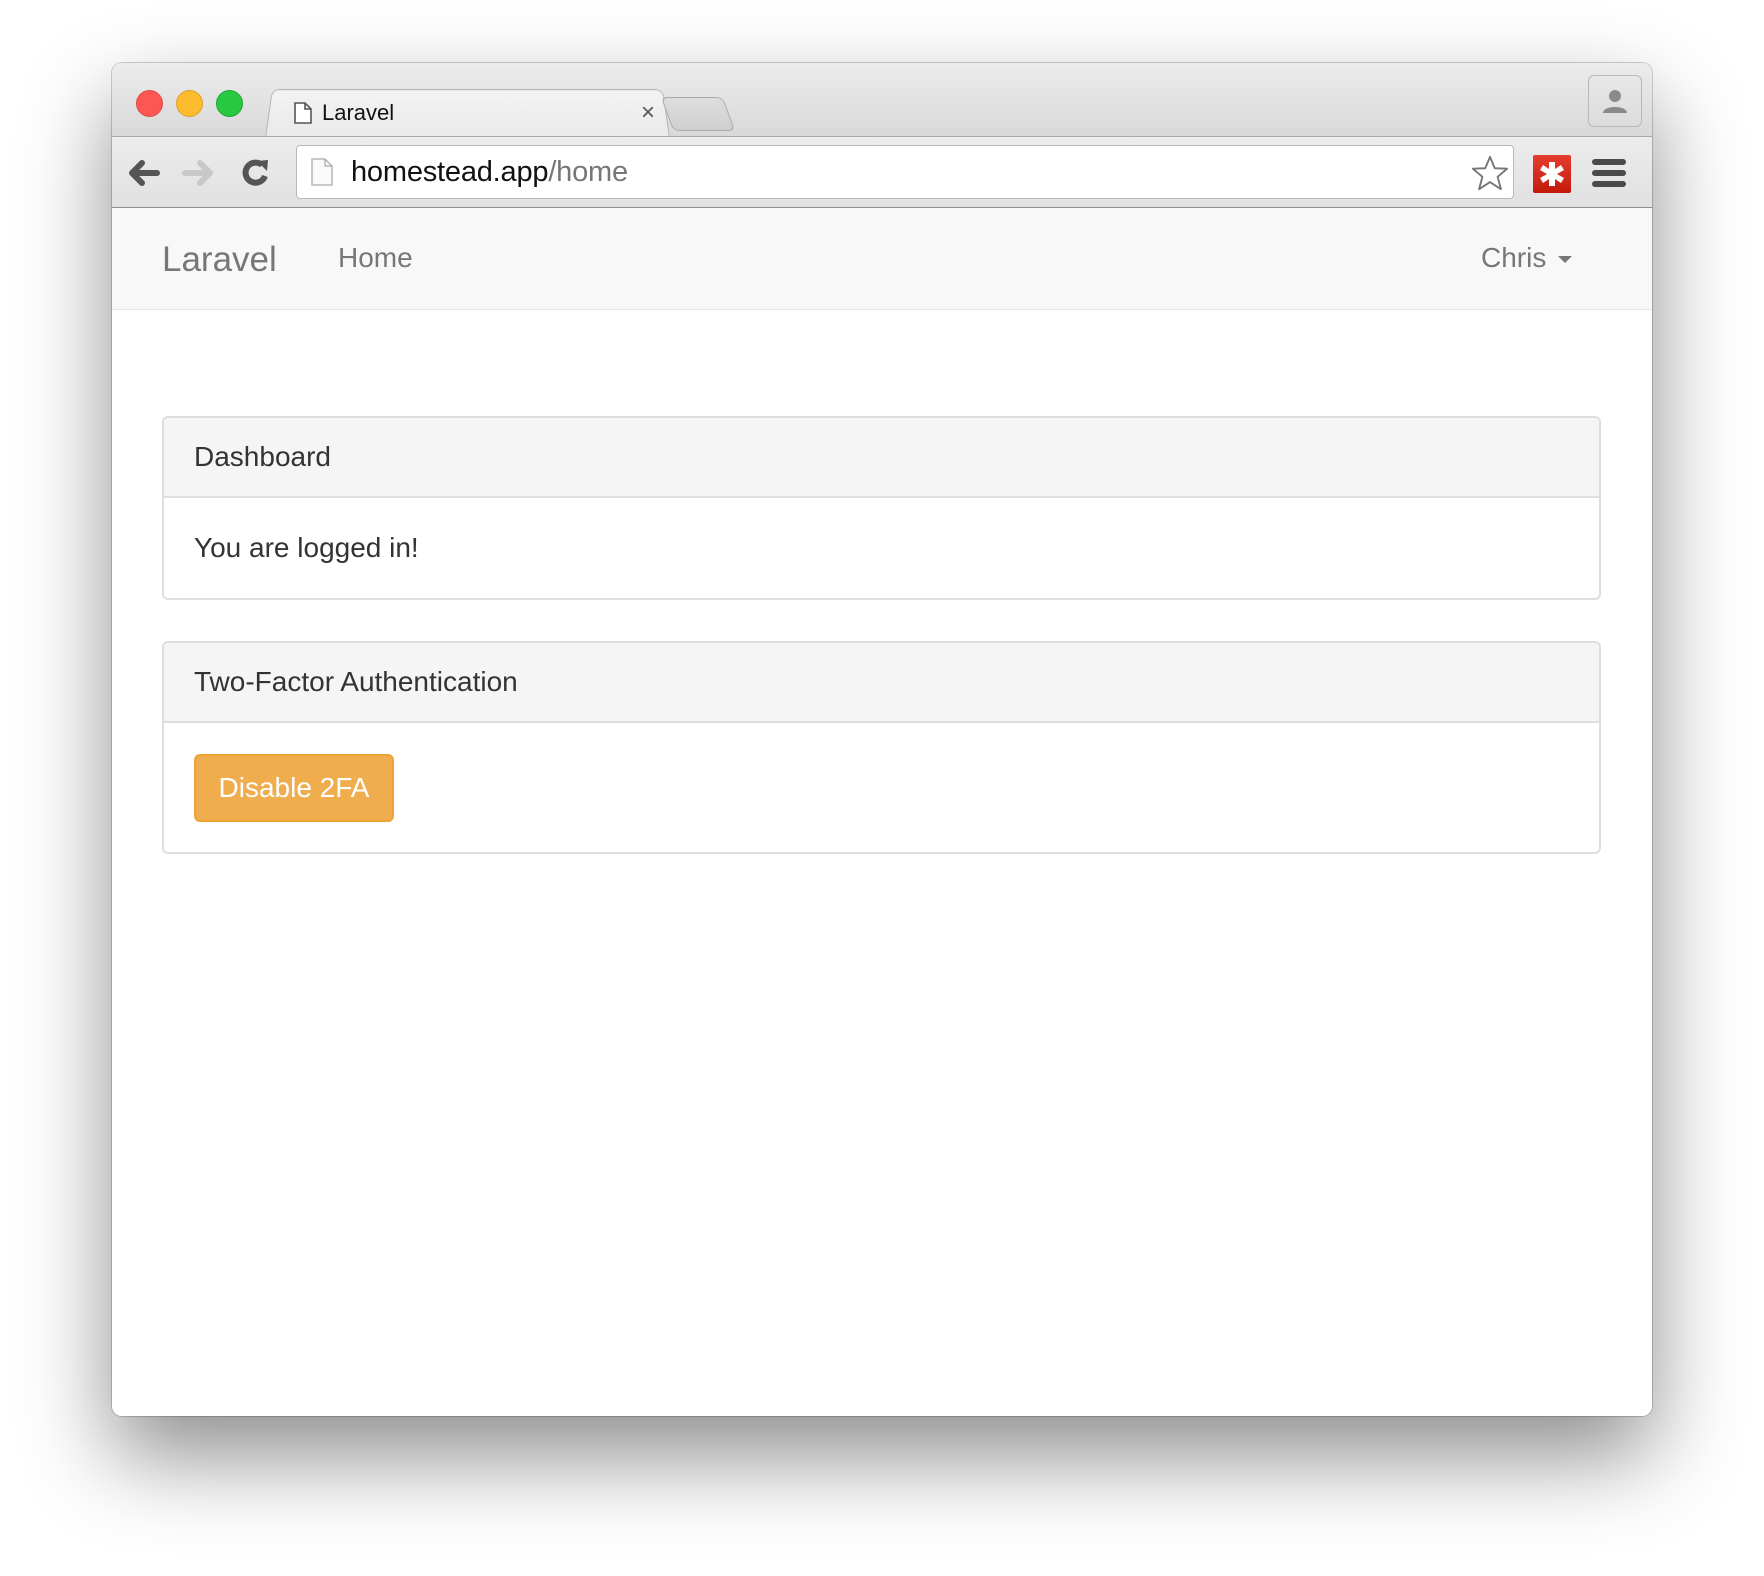  What do you see at coordinates (149, 103) in the screenshot?
I see `close-window-button` at bounding box center [149, 103].